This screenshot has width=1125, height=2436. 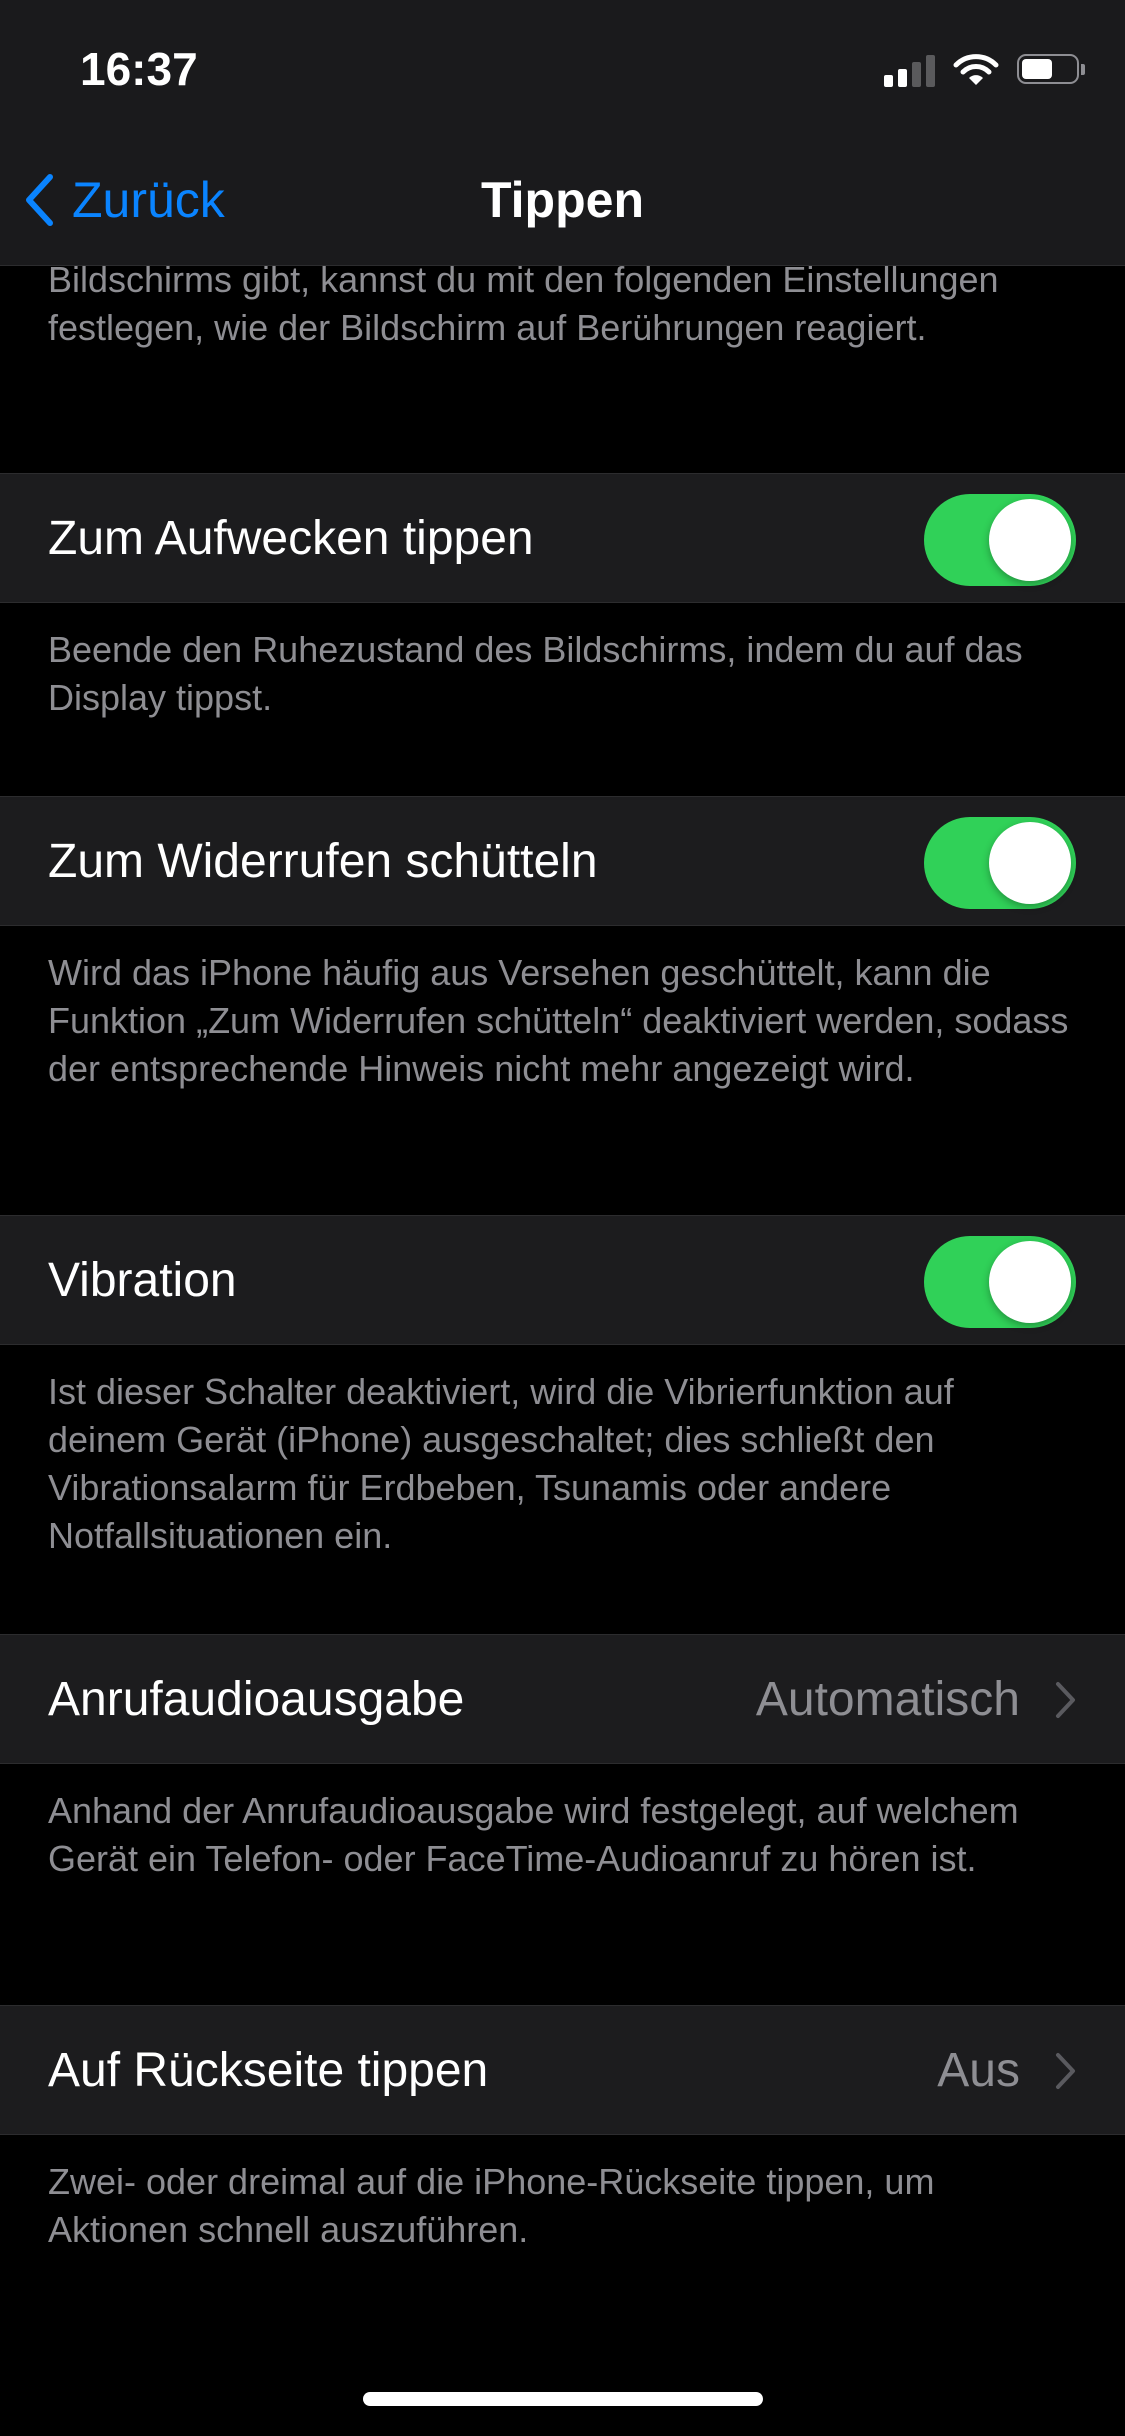 I want to click on setting-label: Vibration, so click(x=142, y=1280).